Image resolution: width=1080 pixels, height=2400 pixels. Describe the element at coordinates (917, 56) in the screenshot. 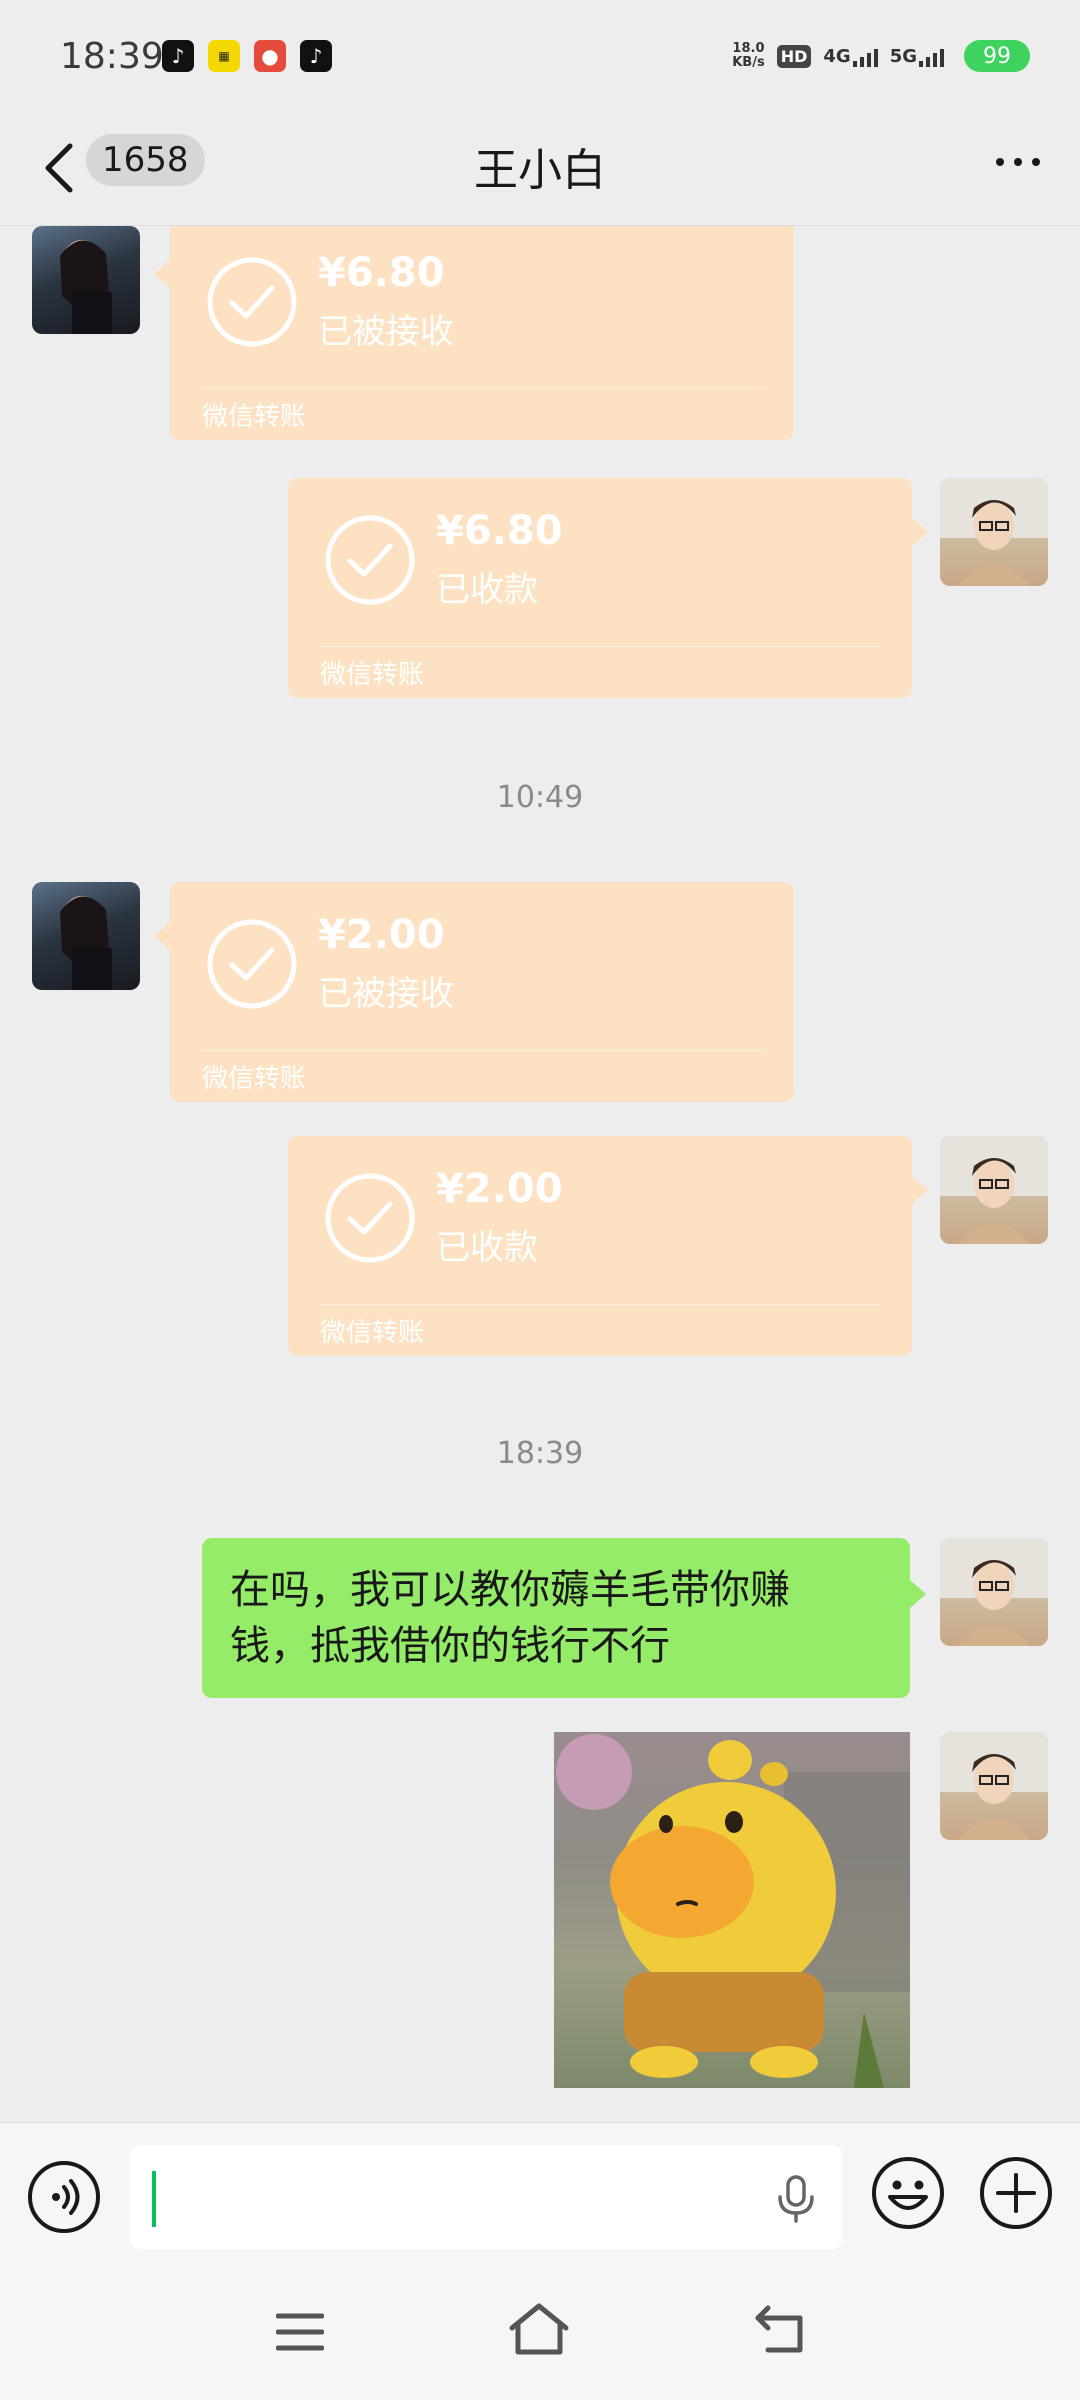

I see `signal-5g-icon: 5G` at that location.